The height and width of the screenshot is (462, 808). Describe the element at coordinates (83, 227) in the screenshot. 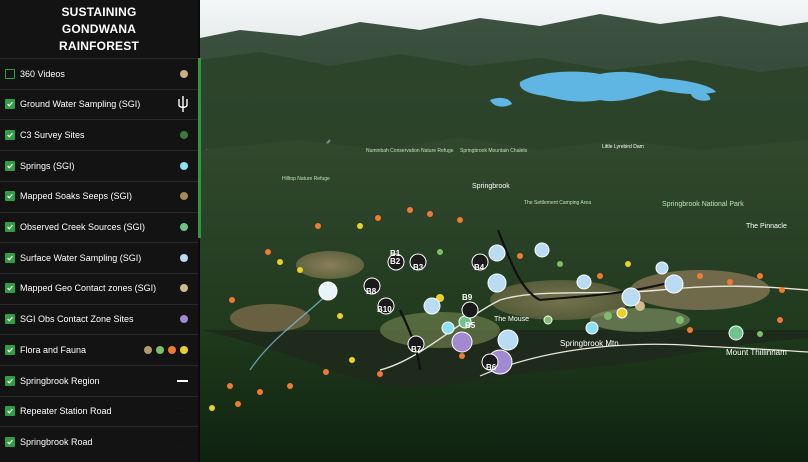

I see `layer-label: Observed Creek Sources (SGI)` at that location.